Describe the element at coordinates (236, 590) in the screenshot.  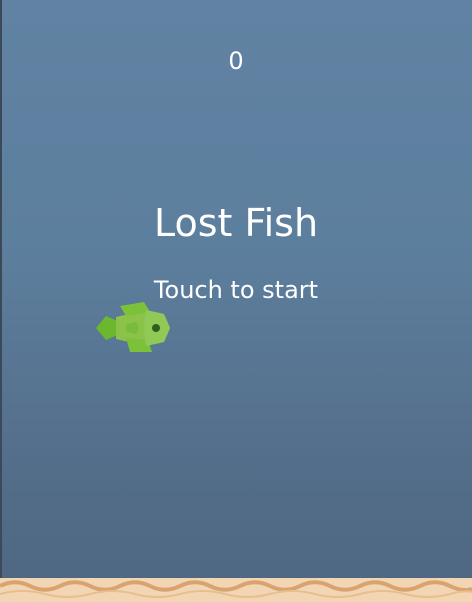
I see `sandy-ground` at that location.